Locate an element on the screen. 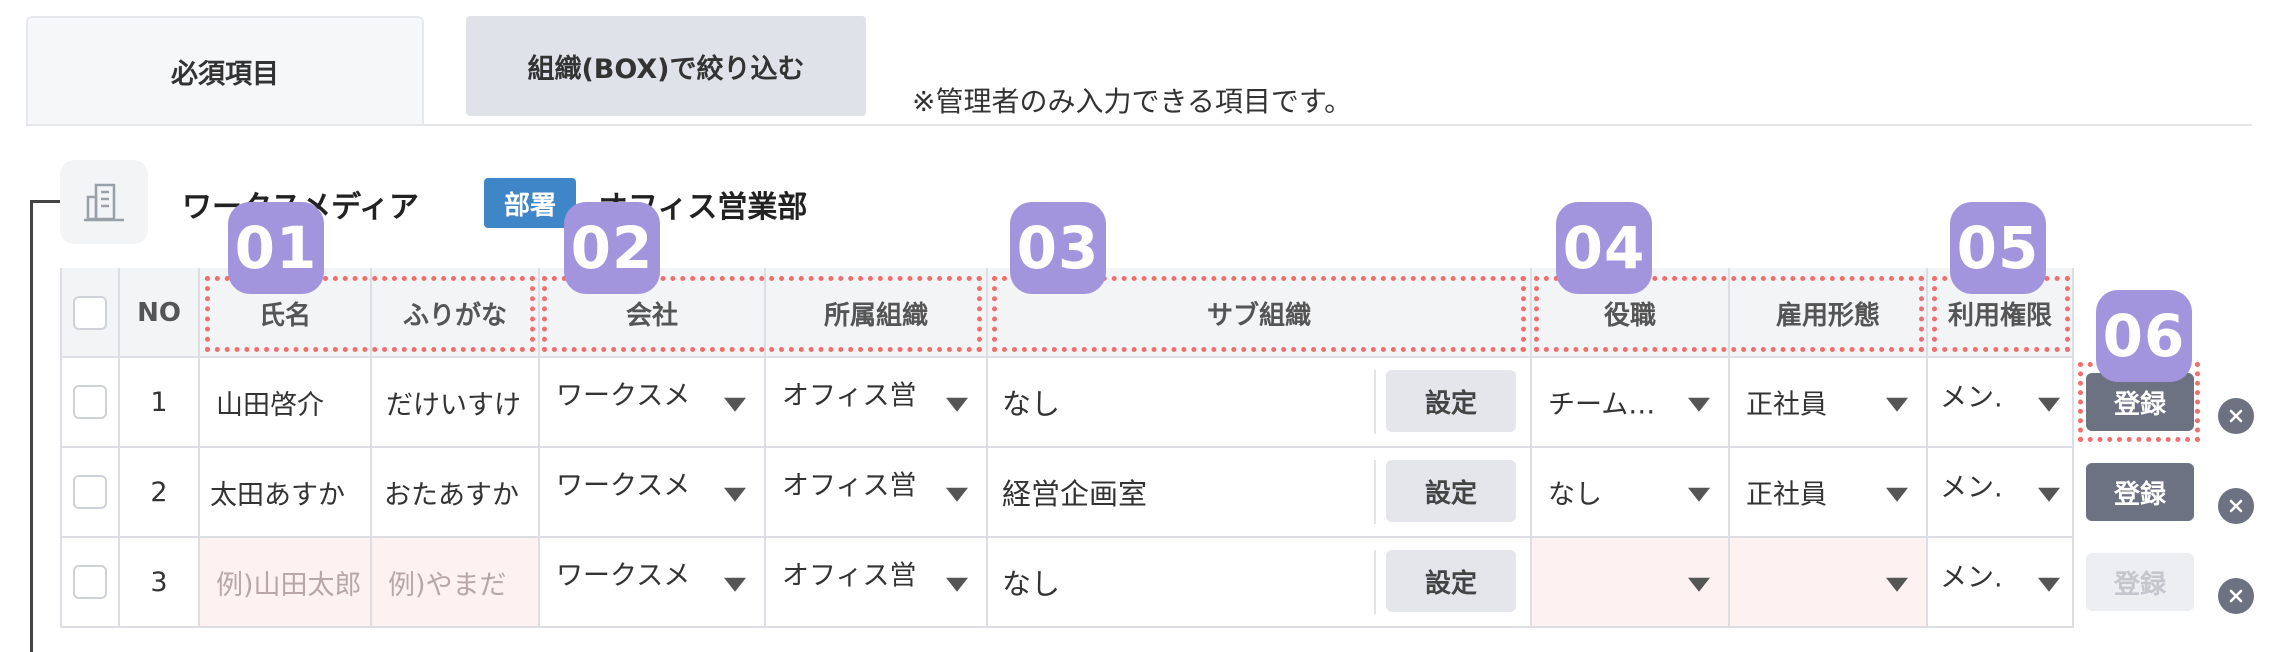 This screenshot has width=2280, height=652. tree-bracket-vertical is located at coordinates (31, 426).